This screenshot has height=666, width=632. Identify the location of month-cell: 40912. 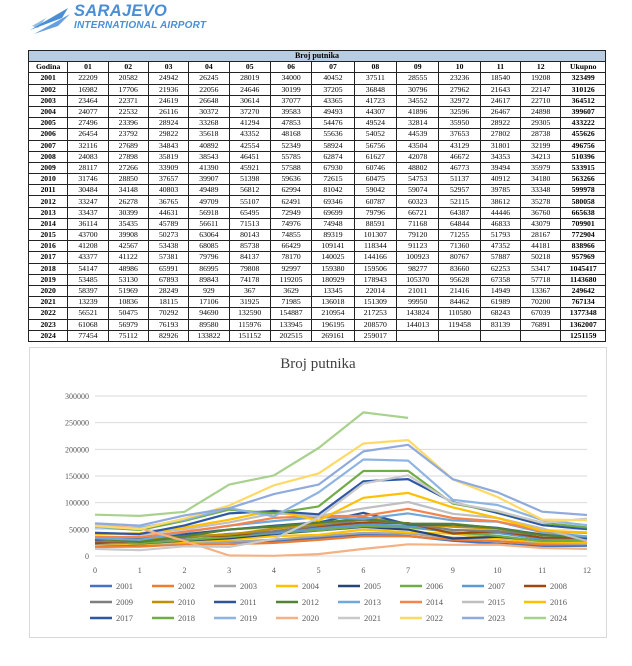
(500, 179).